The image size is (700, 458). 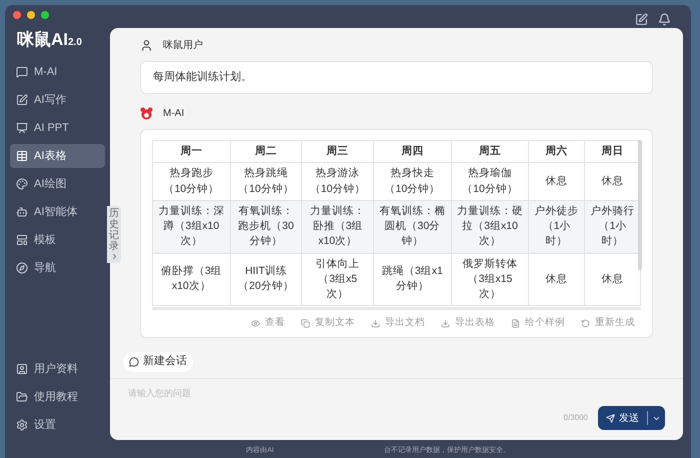 I want to click on app-logo: 咪鼠AI, so click(x=42, y=39).